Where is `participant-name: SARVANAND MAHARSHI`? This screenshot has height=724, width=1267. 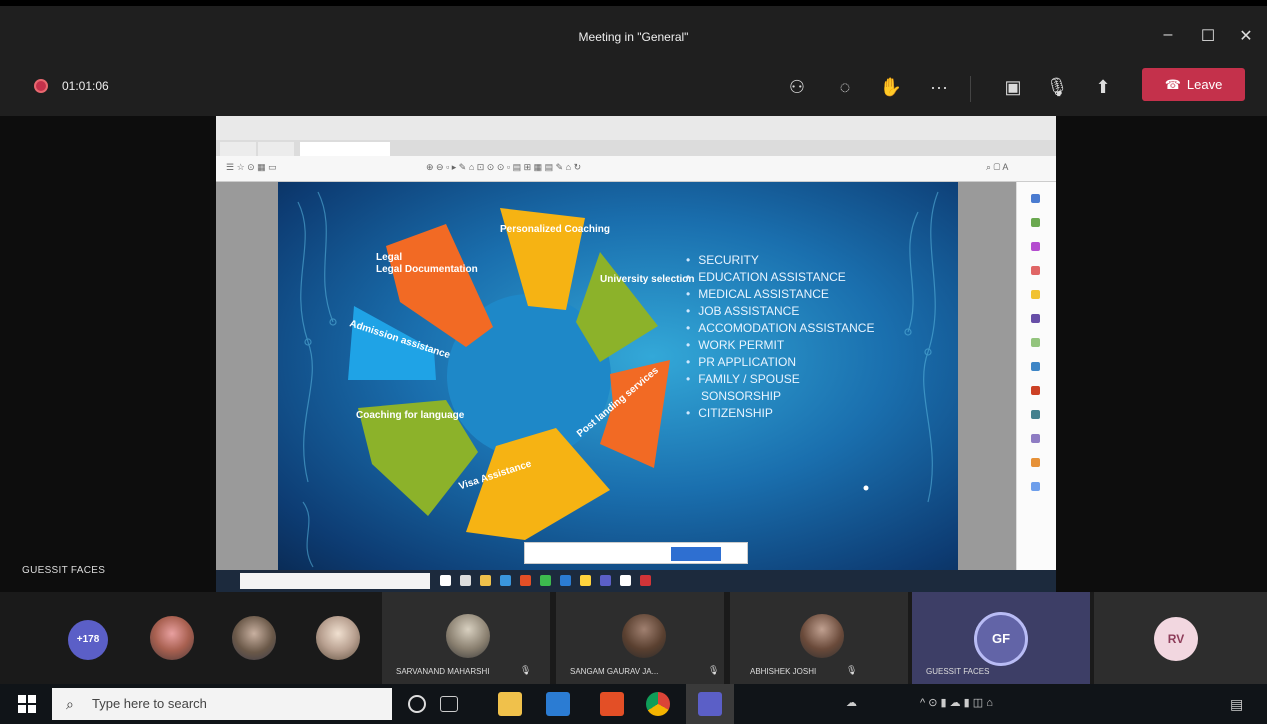
participant-name: SARVANAND MAHARSHI is located at coordinates (443, 671).